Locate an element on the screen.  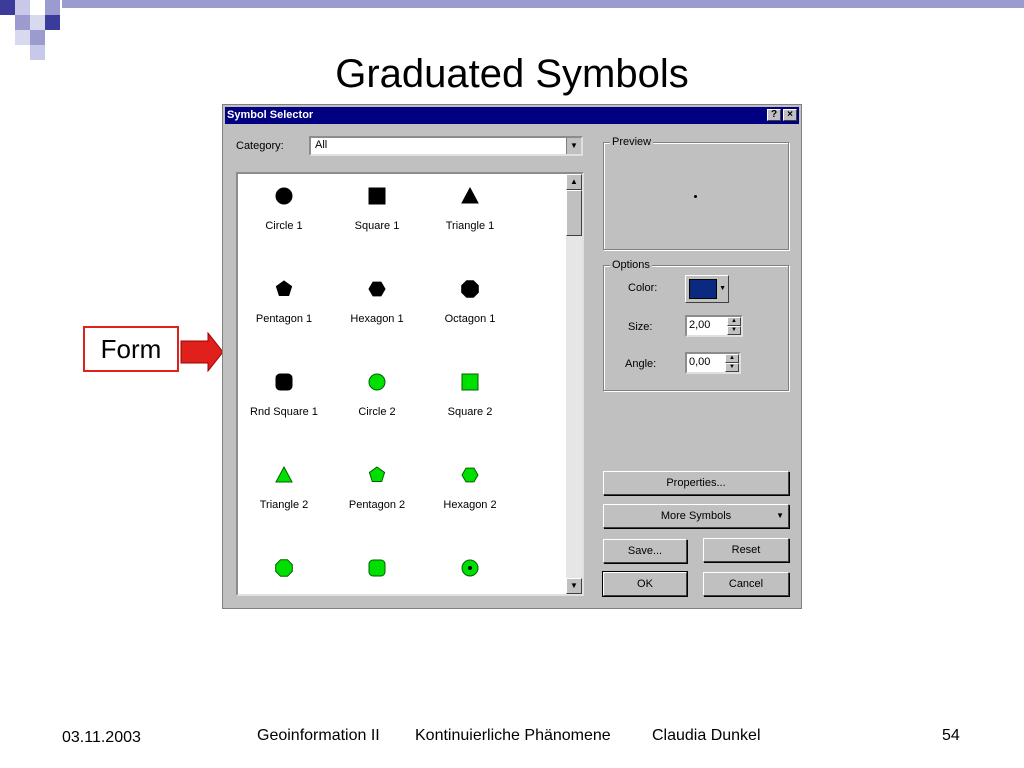
preview-label: Preview is located at coordinates (632, 142).